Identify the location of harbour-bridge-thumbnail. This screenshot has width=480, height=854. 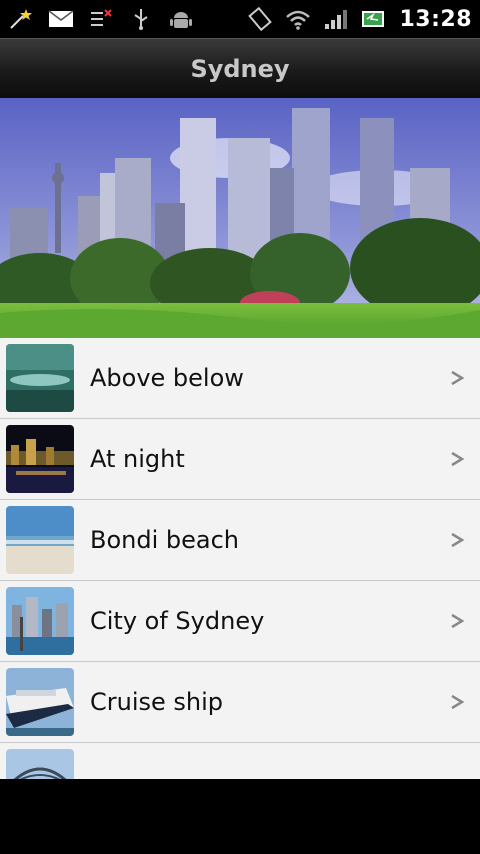
(40, 764).